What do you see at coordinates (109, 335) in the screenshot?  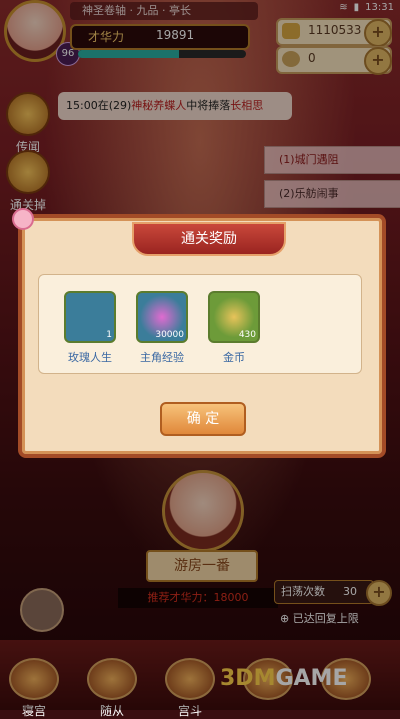 I see `reward-count: 1` at bounding box center [109, 335].